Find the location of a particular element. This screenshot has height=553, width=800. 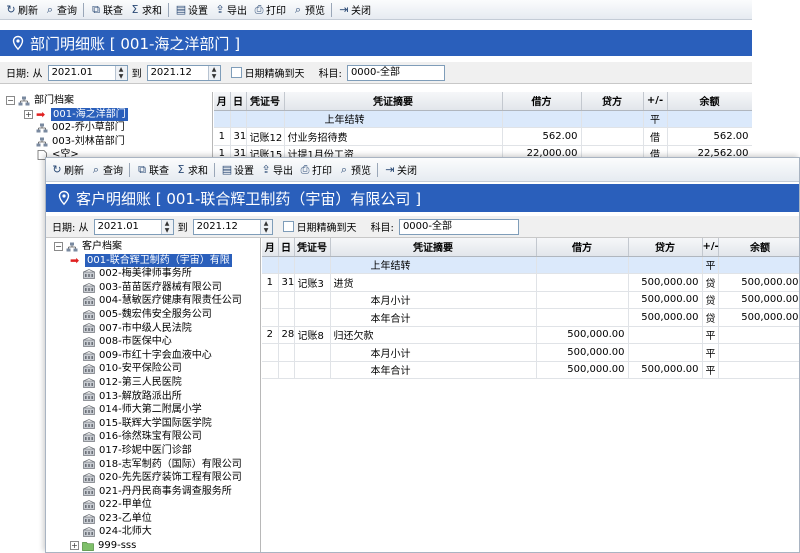

link-icon: ⧉ is located at coordinates (142, 169).